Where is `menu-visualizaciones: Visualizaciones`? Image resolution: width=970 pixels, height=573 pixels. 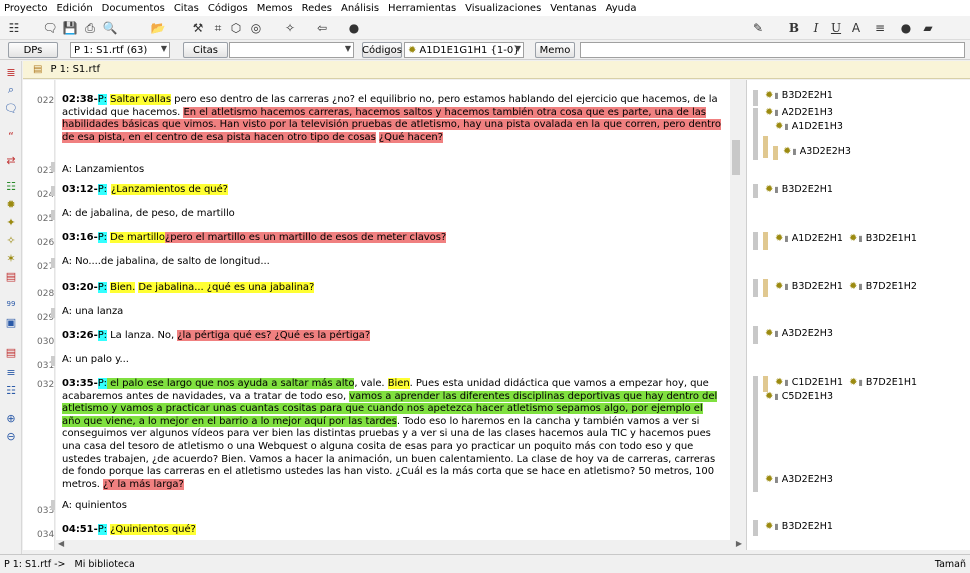 menu-visualizaciones: Visualizaciones is located at coordinates (503, 8).